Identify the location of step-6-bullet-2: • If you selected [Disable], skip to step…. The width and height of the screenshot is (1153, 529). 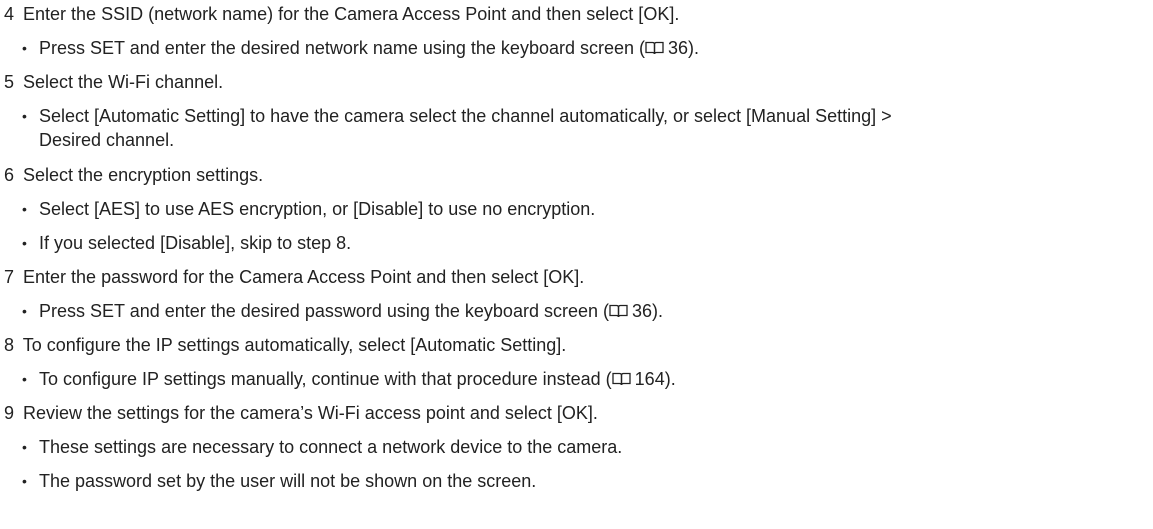
(186, 243).